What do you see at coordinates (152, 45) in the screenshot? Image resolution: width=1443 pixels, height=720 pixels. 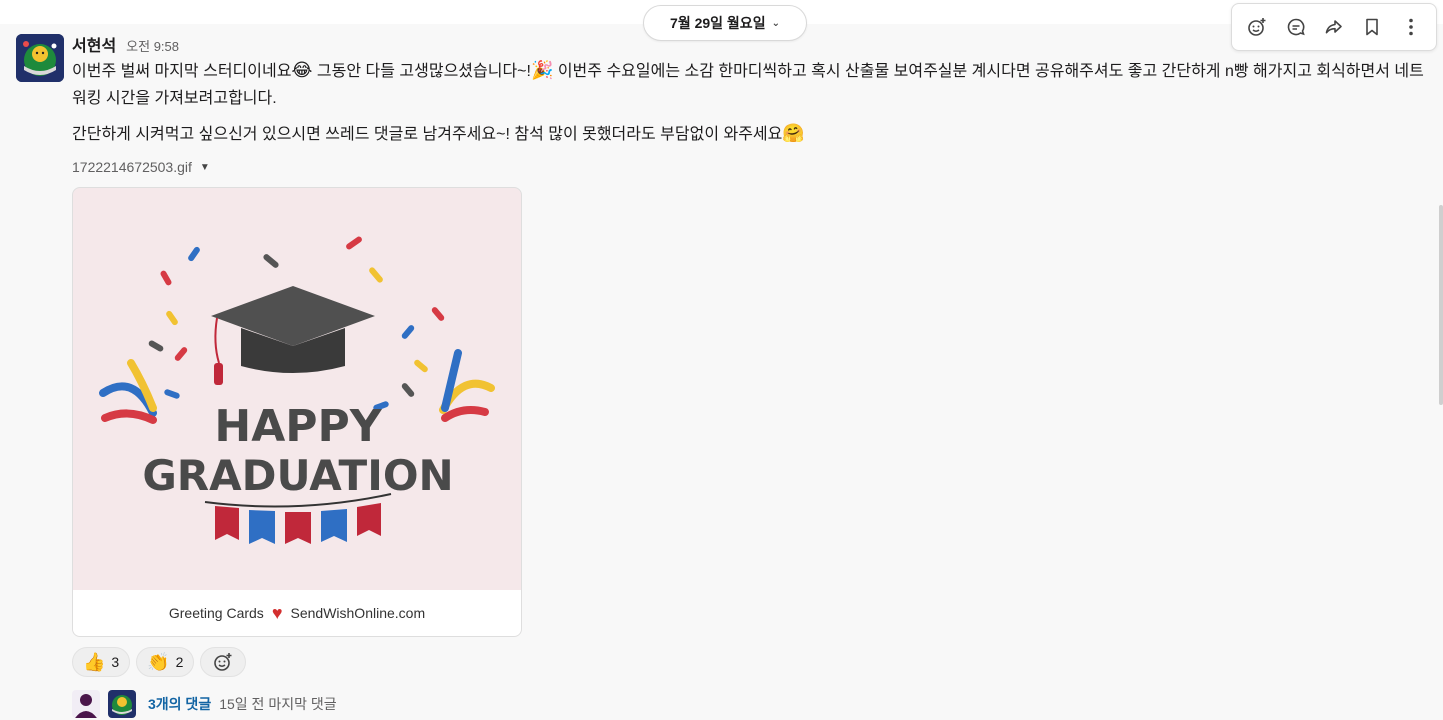 I see `message-timestamp: 오전 9:58` at bounding box center [152, 45].